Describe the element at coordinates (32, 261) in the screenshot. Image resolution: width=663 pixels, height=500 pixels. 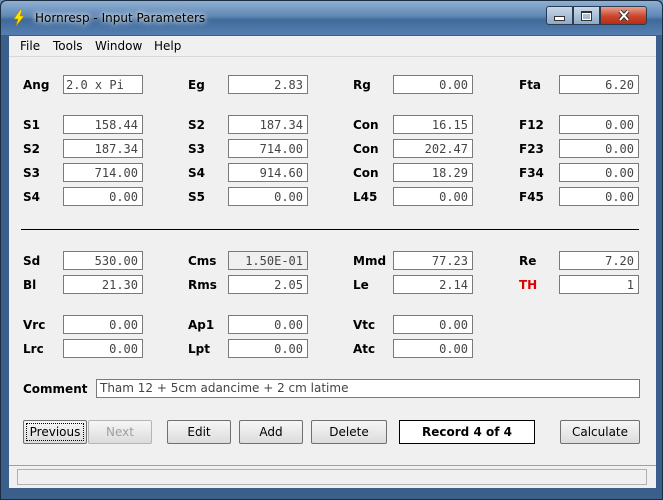
I see `label-sd: Sd` at that location.